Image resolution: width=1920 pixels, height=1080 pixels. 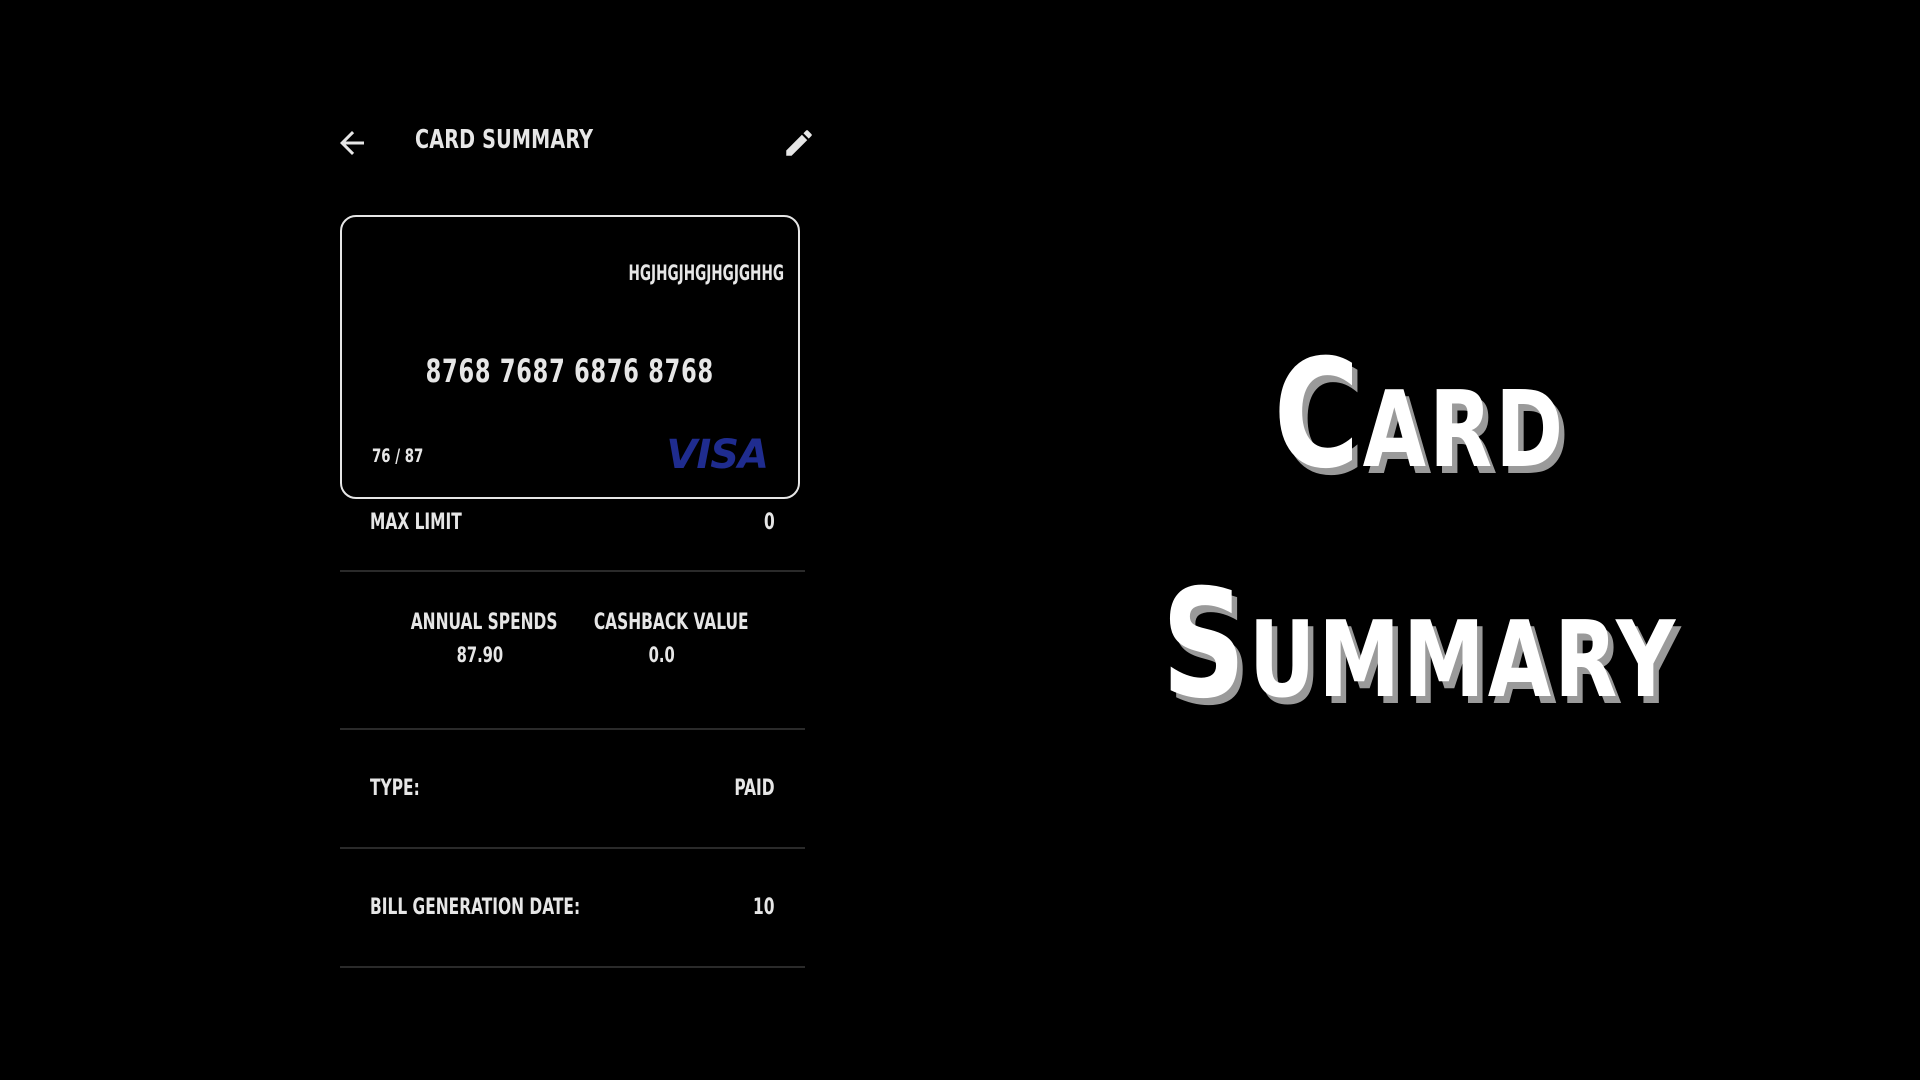 I want to click on max-limit-label: MAX LIMIT, so click(x=416, y=522).